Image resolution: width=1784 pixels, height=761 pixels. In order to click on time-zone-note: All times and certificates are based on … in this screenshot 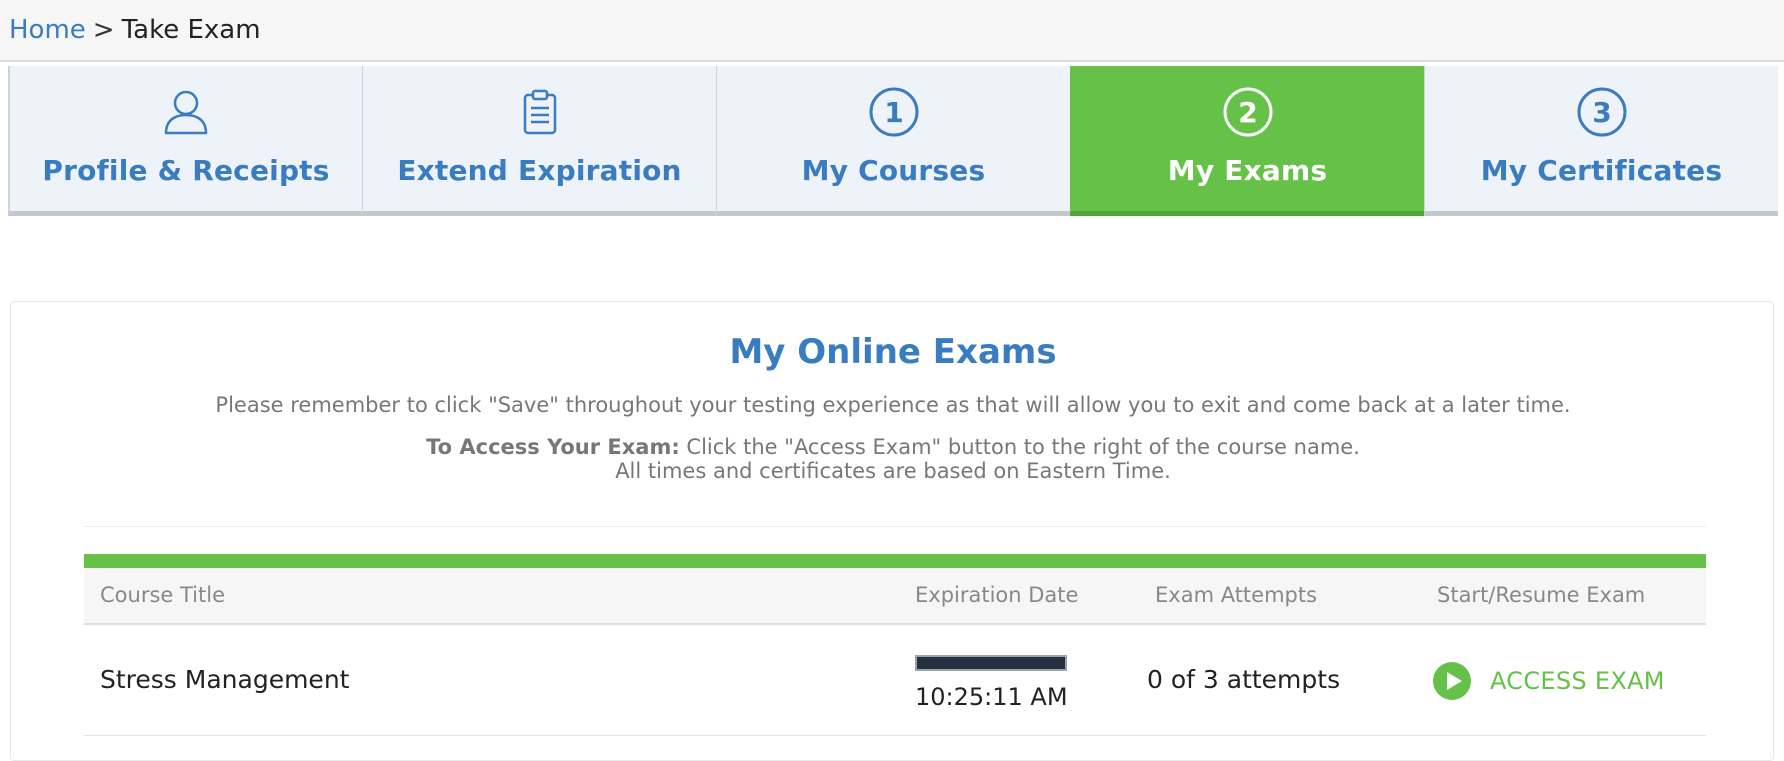, I will do `click(893, 471)`.